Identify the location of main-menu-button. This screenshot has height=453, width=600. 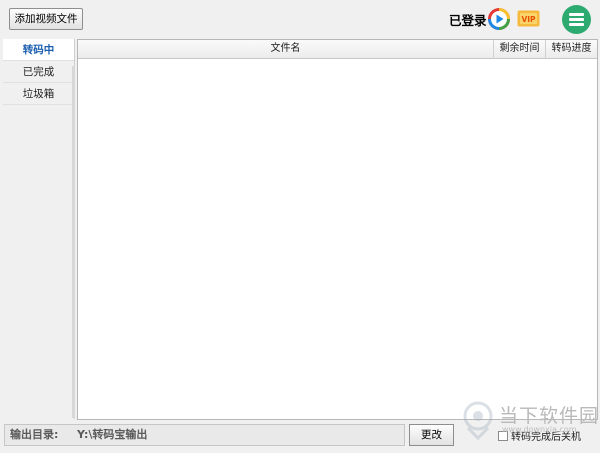
(576, 19).